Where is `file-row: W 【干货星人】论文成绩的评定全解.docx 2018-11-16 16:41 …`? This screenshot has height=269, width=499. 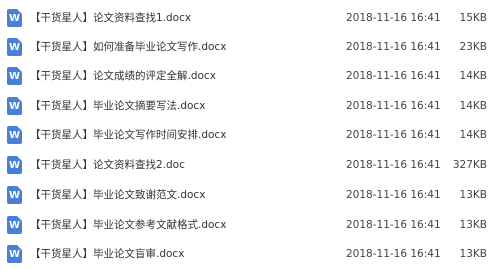 file-row: W 【干货星人】论文成绩的评定全解.docx 2018-11-16 16:41 … is located at coordinates (249, 76).